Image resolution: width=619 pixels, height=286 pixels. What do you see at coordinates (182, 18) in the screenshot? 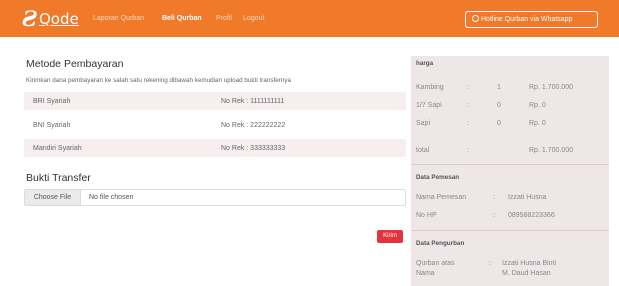
I see `nav-beli-qurban: Beli Qurban` at bounding box center [182, 18].